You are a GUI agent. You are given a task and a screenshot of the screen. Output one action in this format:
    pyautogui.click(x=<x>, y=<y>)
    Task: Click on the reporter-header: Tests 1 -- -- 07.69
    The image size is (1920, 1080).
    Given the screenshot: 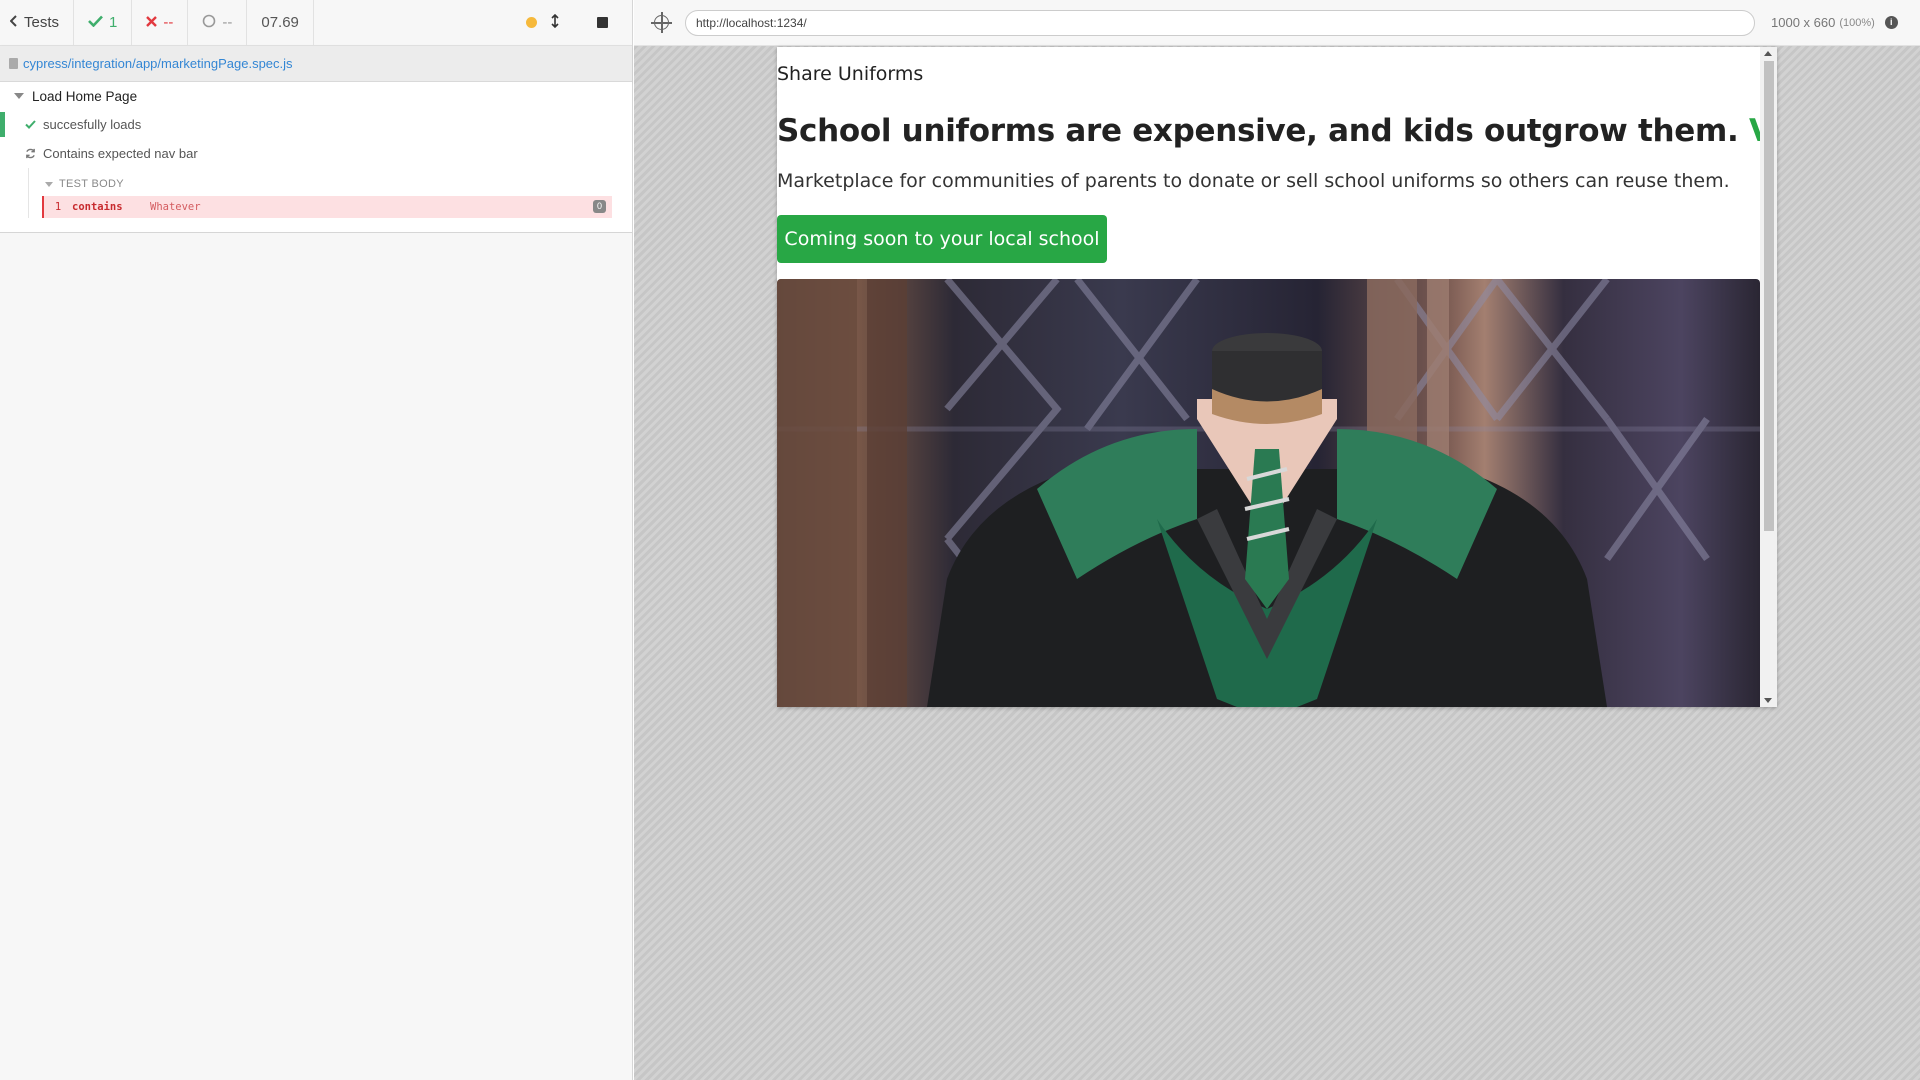 What is the action you would take?
    pyautogui.click(x=316, y=23)
    